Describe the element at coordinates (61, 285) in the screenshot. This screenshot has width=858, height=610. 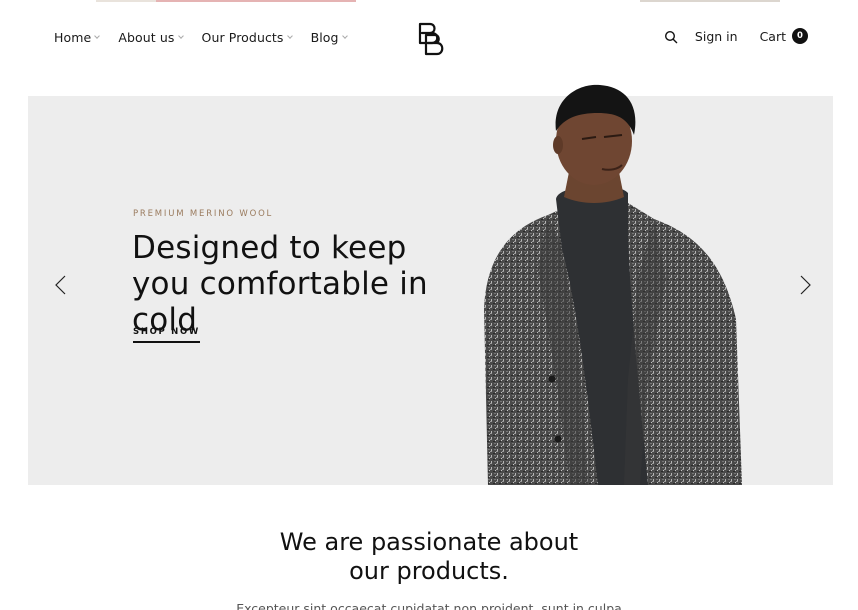
I see `chevron-left-icon` at that location.